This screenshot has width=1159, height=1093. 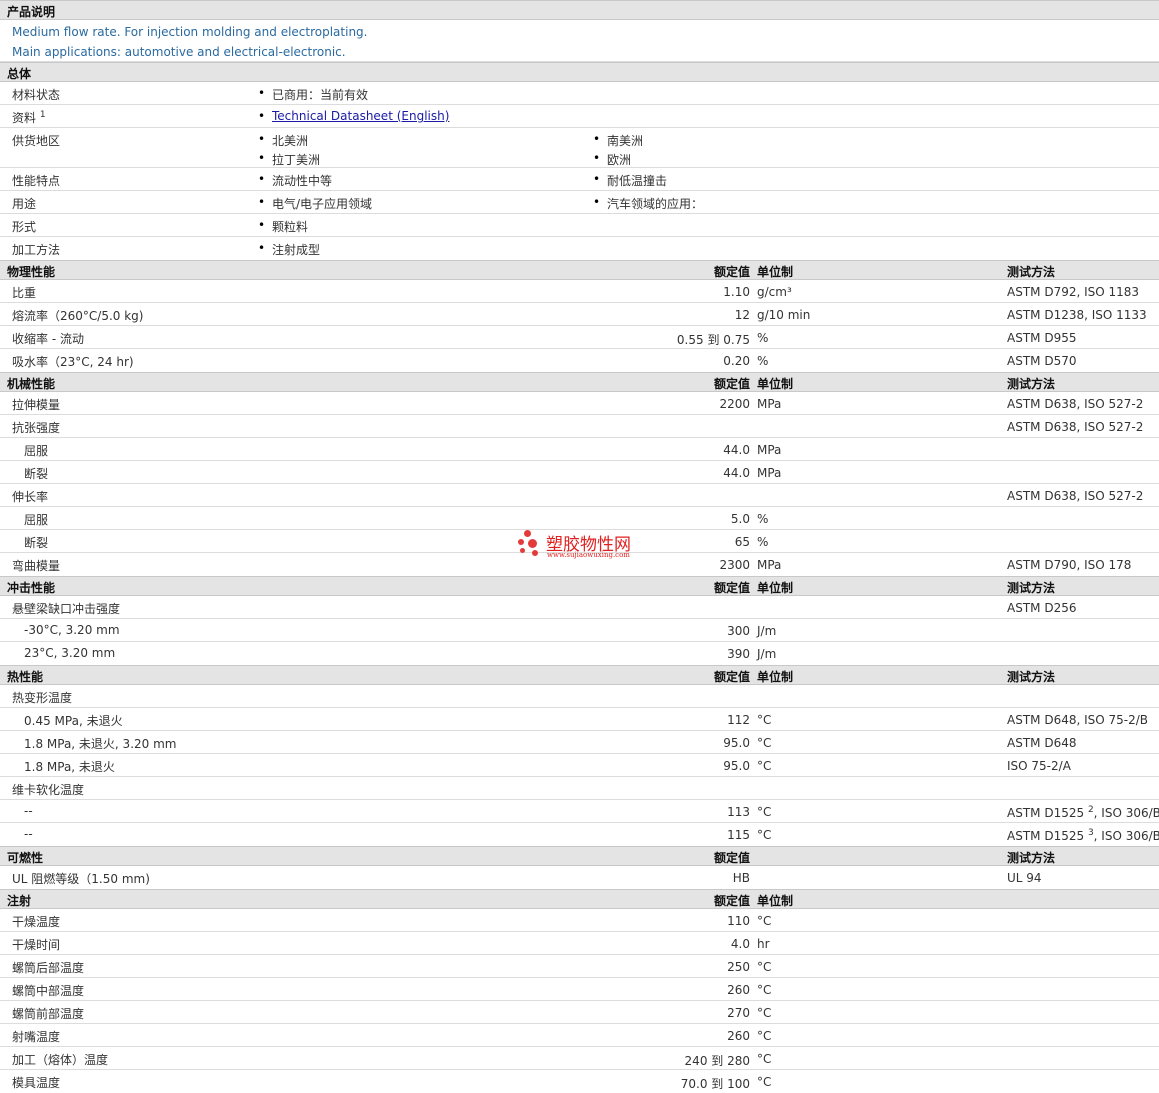 I want to click on property-row: -- 115 °C ASTM D1525 3, ISO 306/B120, so click(x=579, y=834).